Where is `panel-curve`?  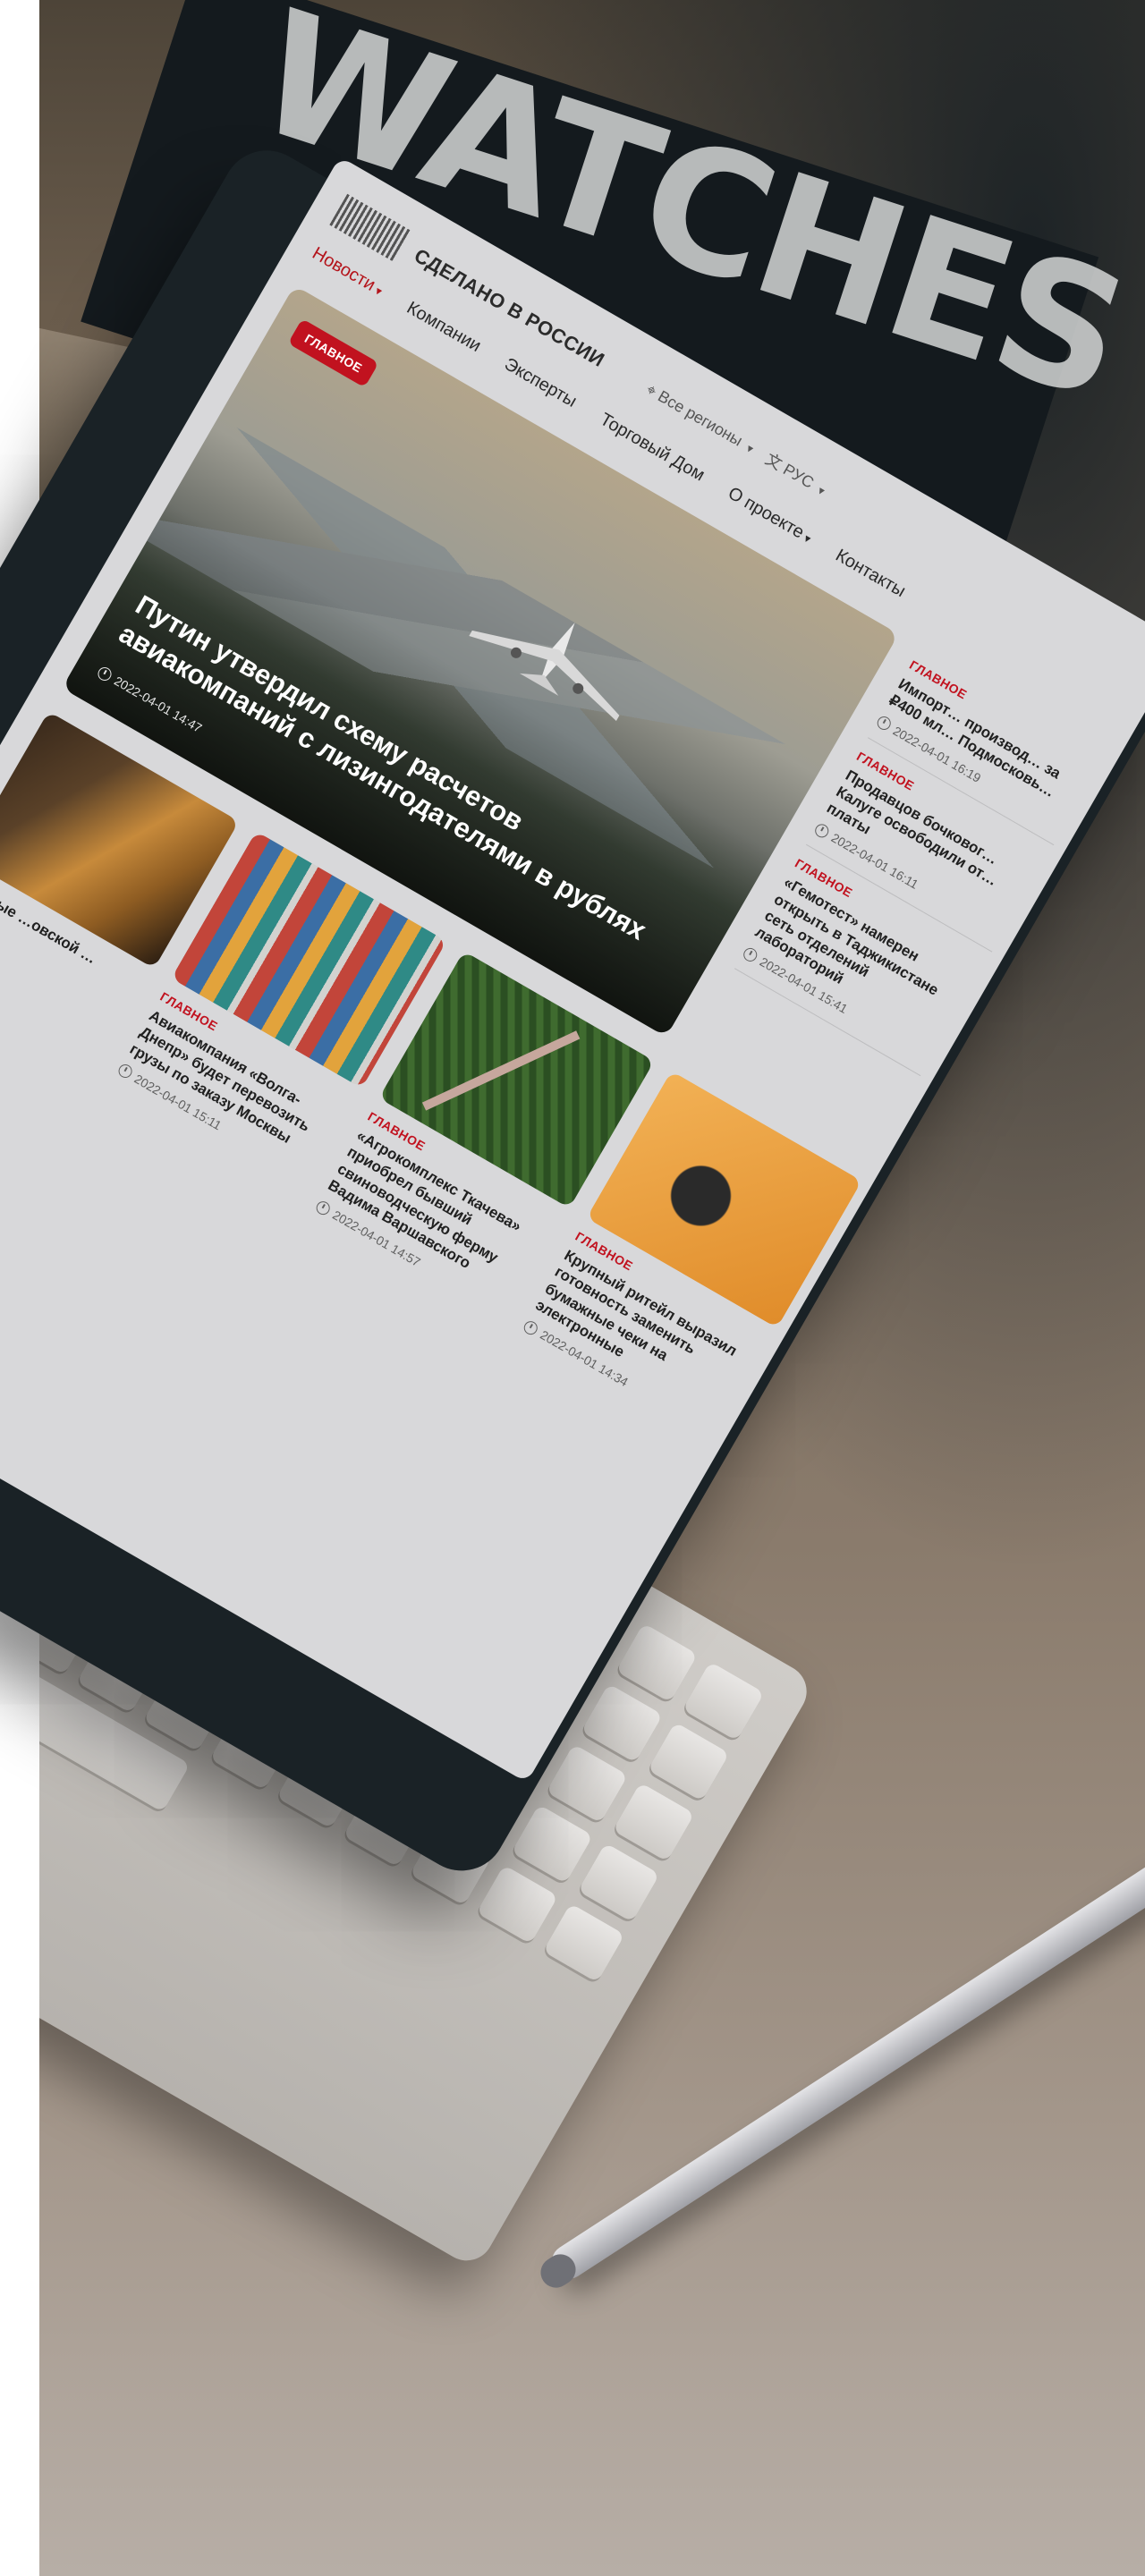
panel-curve is located at coordinates (19, 152).